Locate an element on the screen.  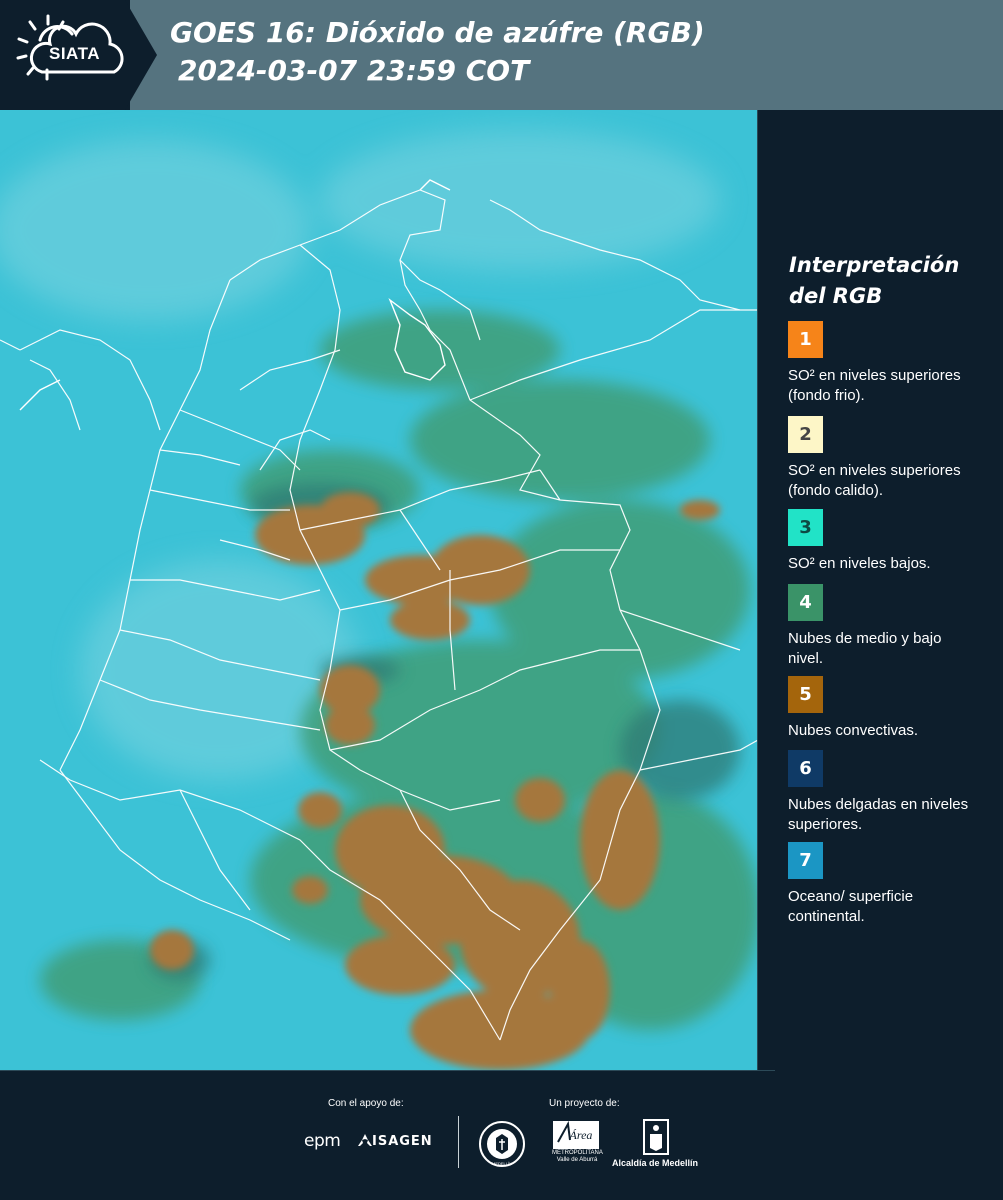
legend-number-2: 2 is located at coordinates (805, 434).